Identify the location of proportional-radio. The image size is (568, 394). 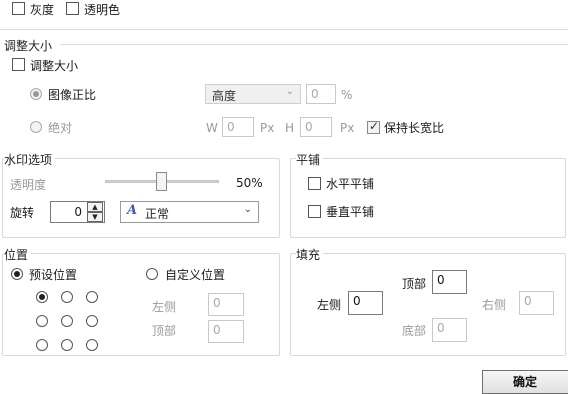
(36, 94).